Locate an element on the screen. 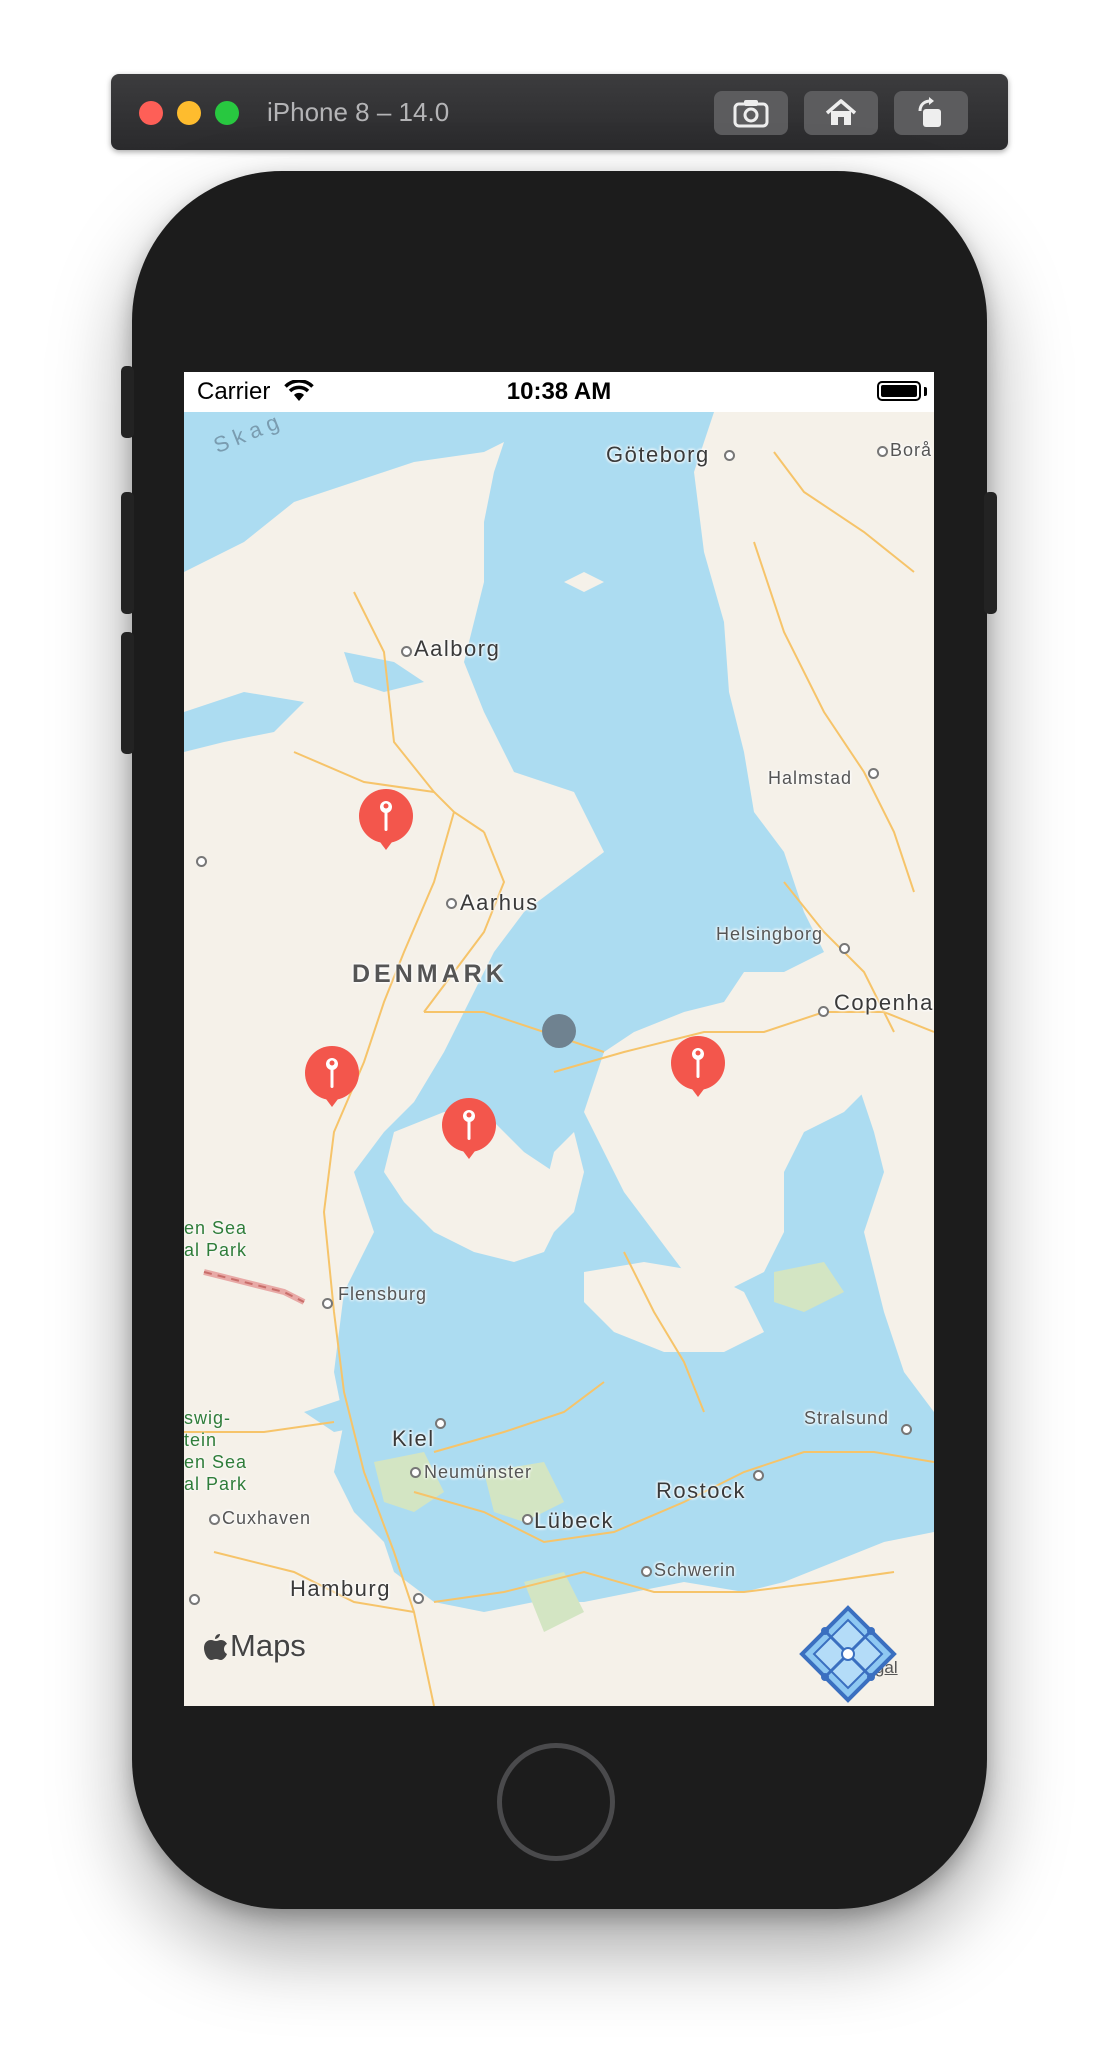 This screenshot has width=1118, height=2056. park-label-wadden-2: al Park is located at coordinates (216, 1250).